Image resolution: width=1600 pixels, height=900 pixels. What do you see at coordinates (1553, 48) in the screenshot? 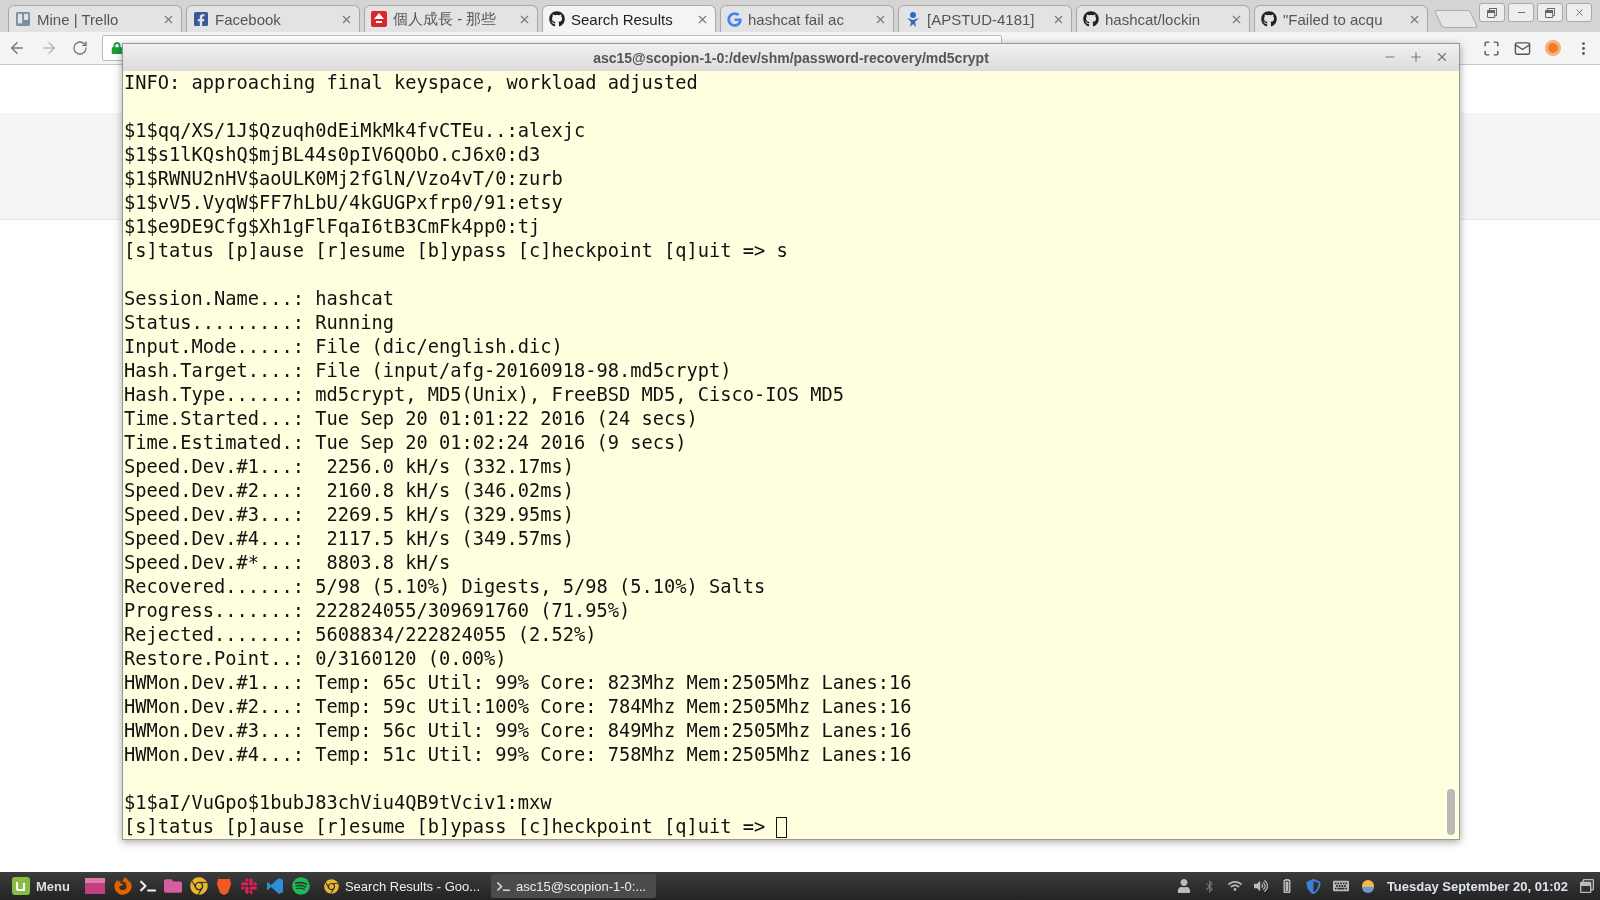
I see `ring-icon` at bounding box center [1553, 48].